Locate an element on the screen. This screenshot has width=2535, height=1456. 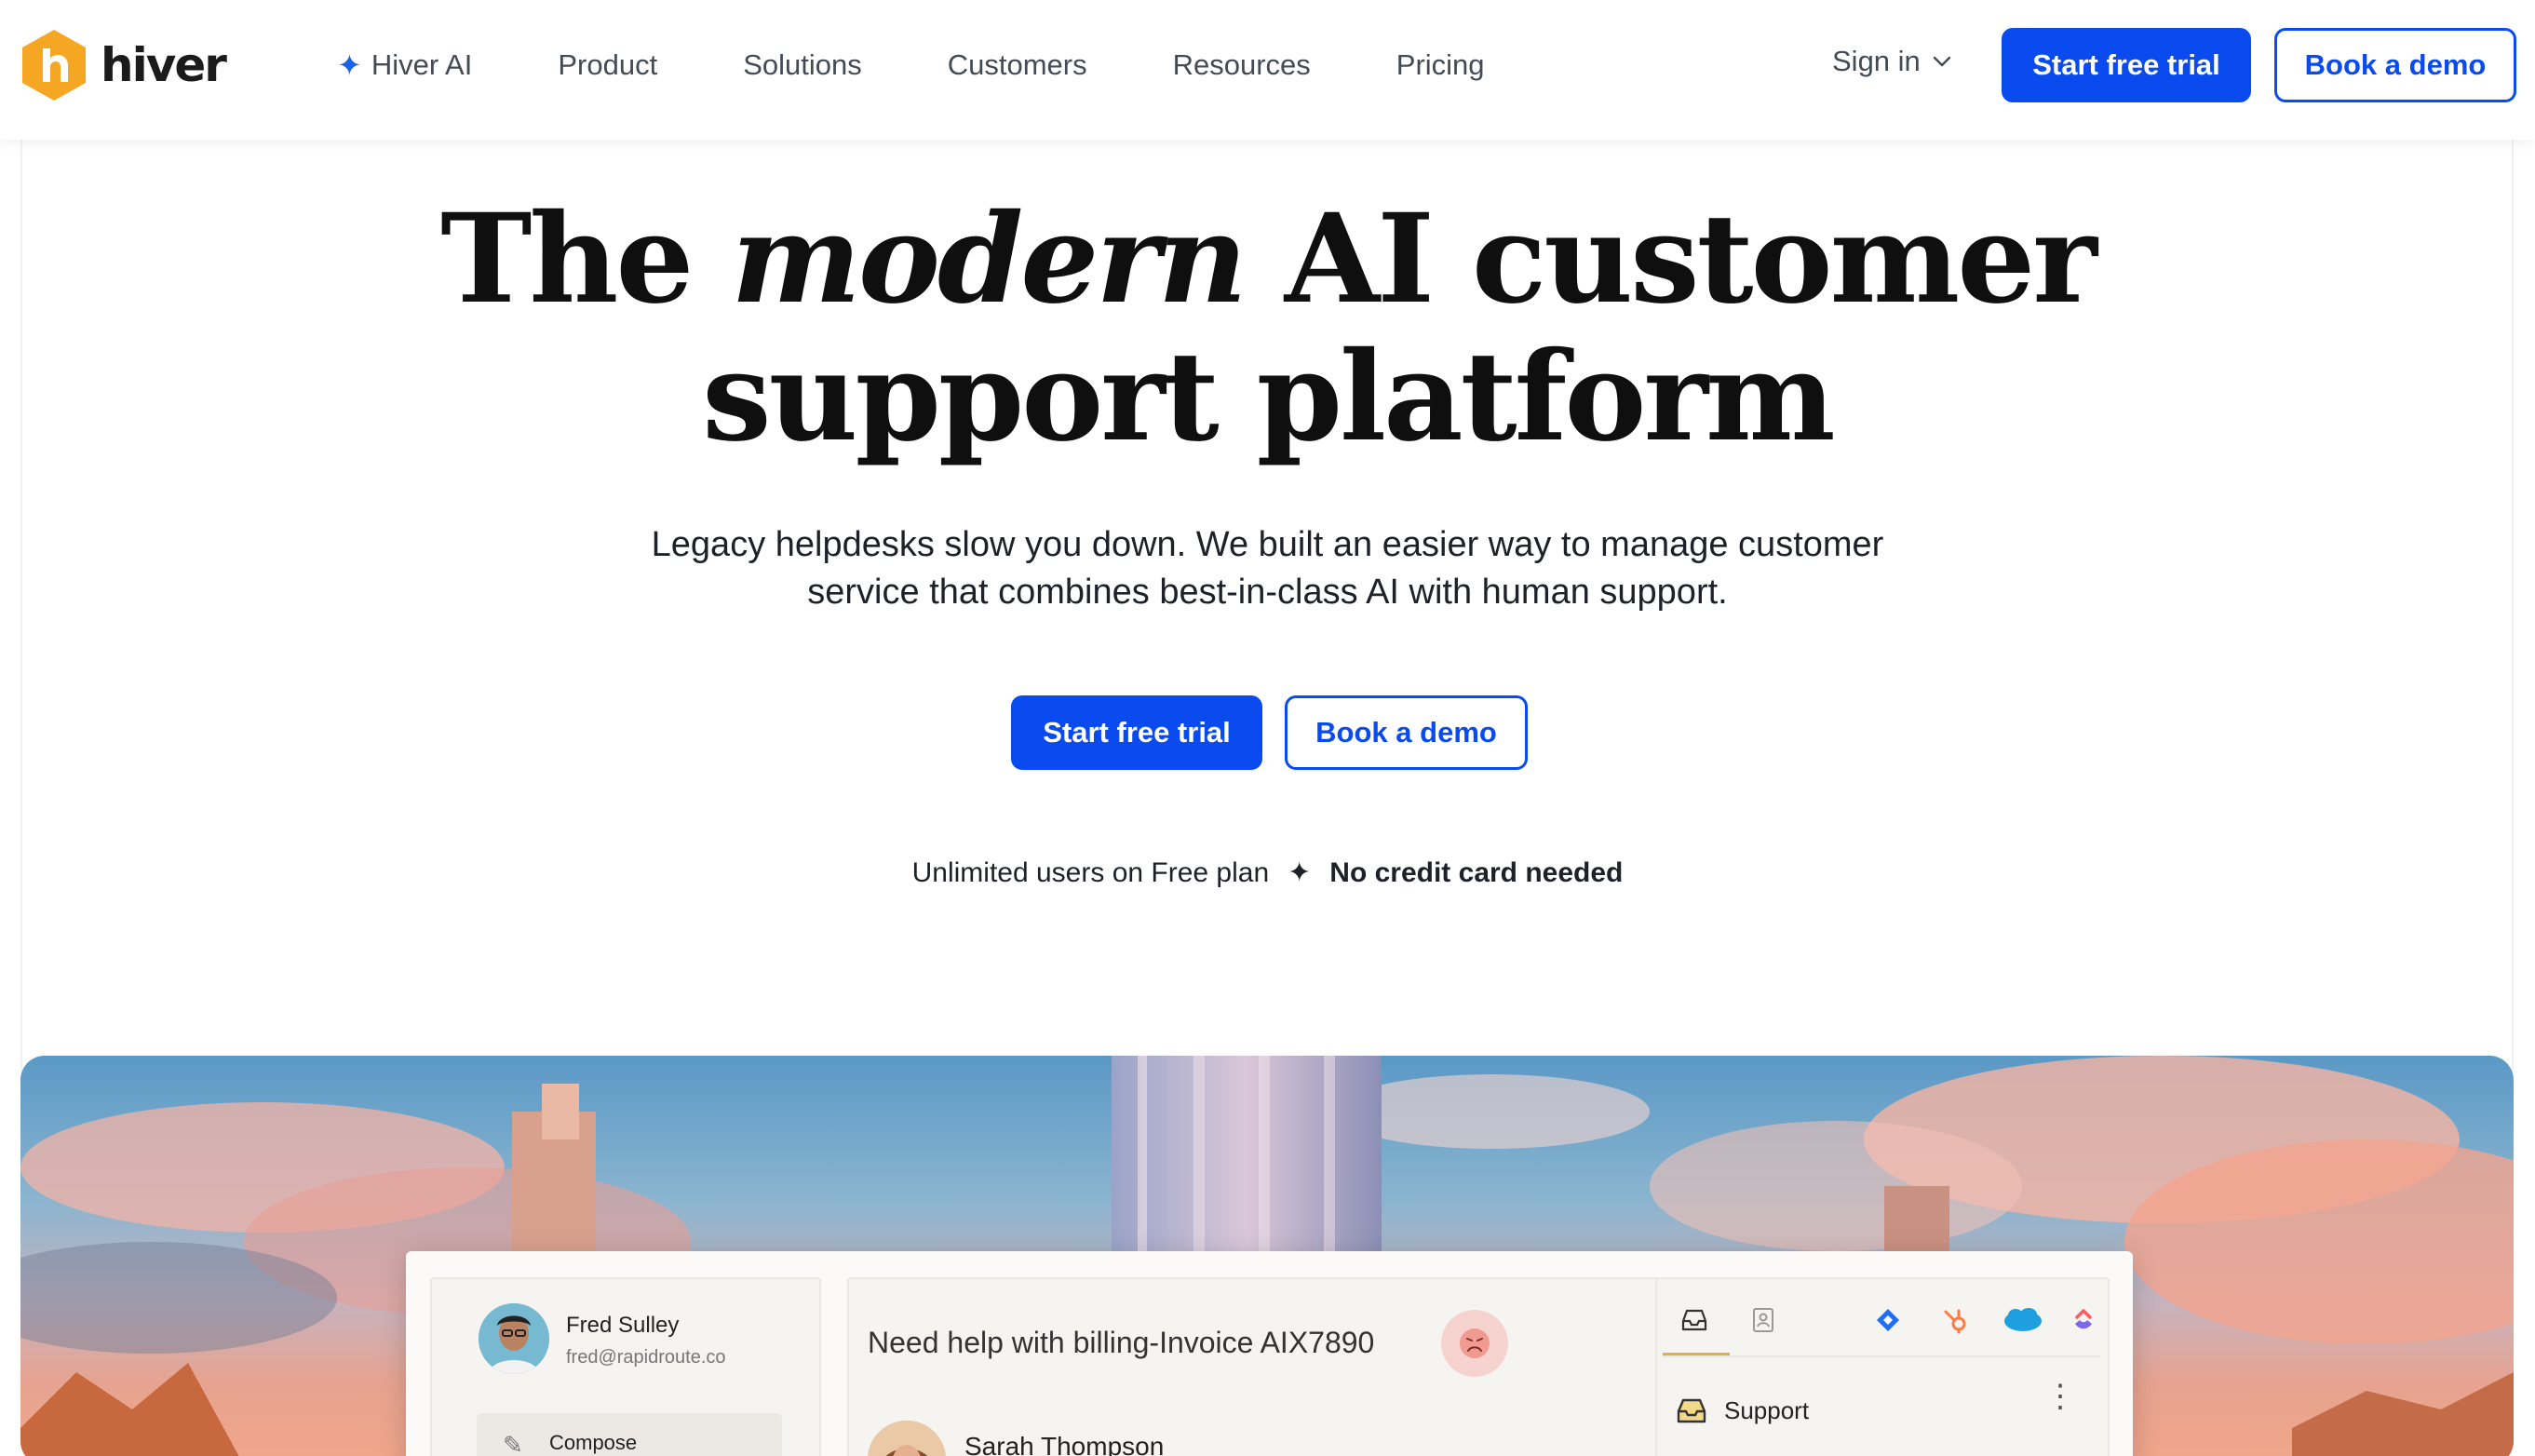
hiver-logo-icon is located at coordinates (54, 65).